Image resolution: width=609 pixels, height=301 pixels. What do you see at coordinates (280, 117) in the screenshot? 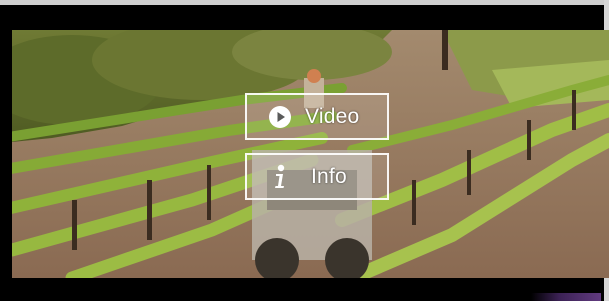
I see `play-circle-icon` at bounding box center [280, 117].